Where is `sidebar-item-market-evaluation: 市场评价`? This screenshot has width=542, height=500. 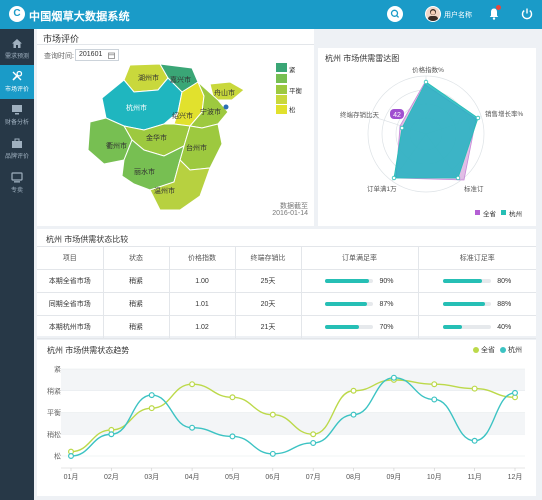
sidebar-item-market-evaluation: 市场评价 is located at coordinates (17, 82).